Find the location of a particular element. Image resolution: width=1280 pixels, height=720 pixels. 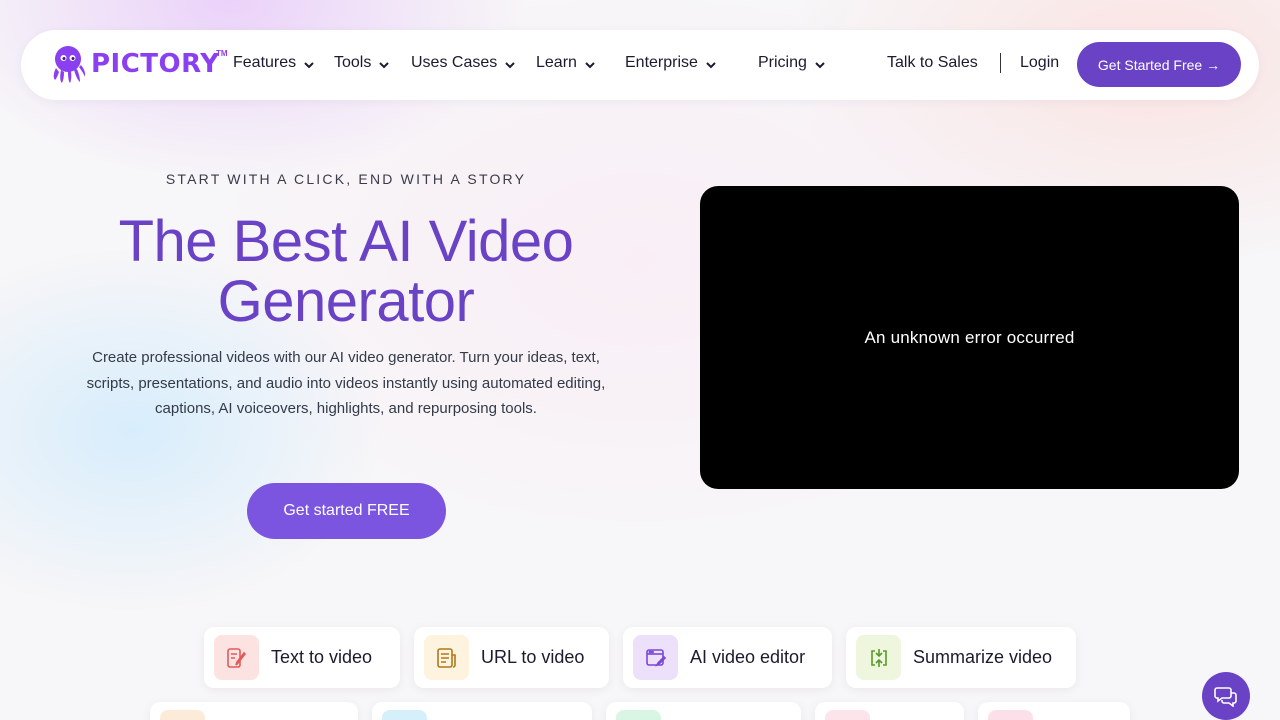

chat-bubbles-icon is located at coordinates (1225, 697).